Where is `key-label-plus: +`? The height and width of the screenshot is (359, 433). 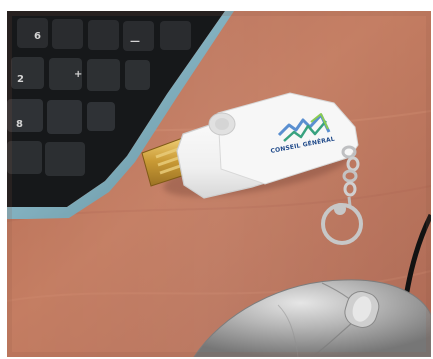 key-label-plus: + is located at coordinates (78, 74).